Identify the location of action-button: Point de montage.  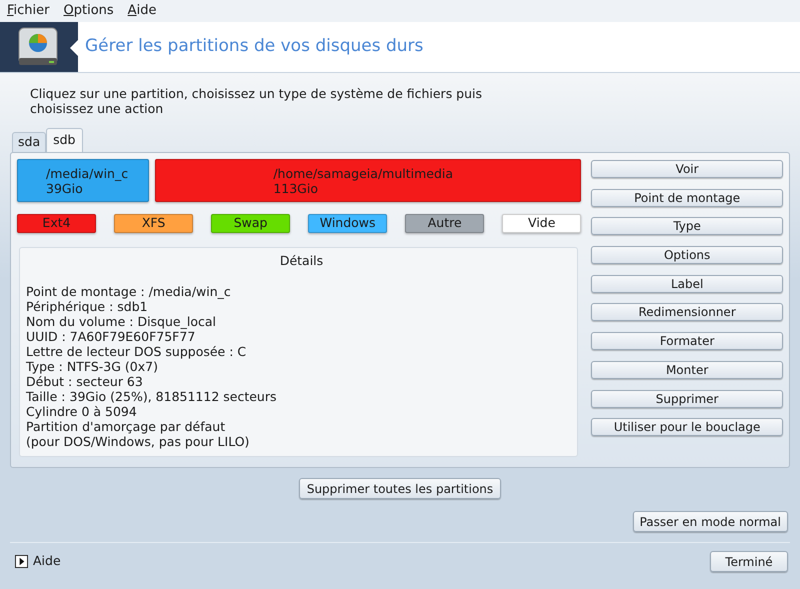
(687, 197).